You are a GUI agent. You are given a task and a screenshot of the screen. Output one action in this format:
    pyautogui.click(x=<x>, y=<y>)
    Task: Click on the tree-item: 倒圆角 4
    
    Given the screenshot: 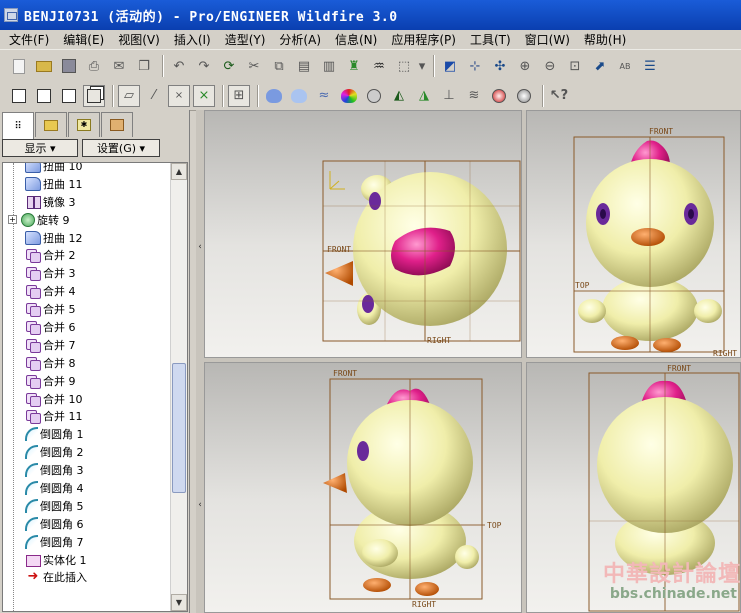 What is the action you would take?
    pyautogui.click(x=87, y=488)
    